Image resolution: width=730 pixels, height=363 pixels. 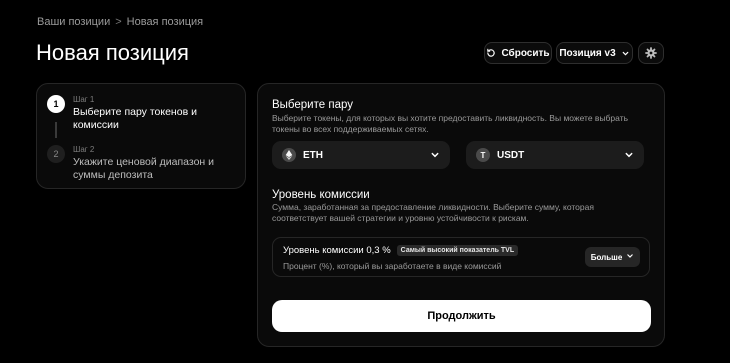 I want to click on fee-tier-label: Уровень комиссии 0,3 %, so click(x=337, y=250).